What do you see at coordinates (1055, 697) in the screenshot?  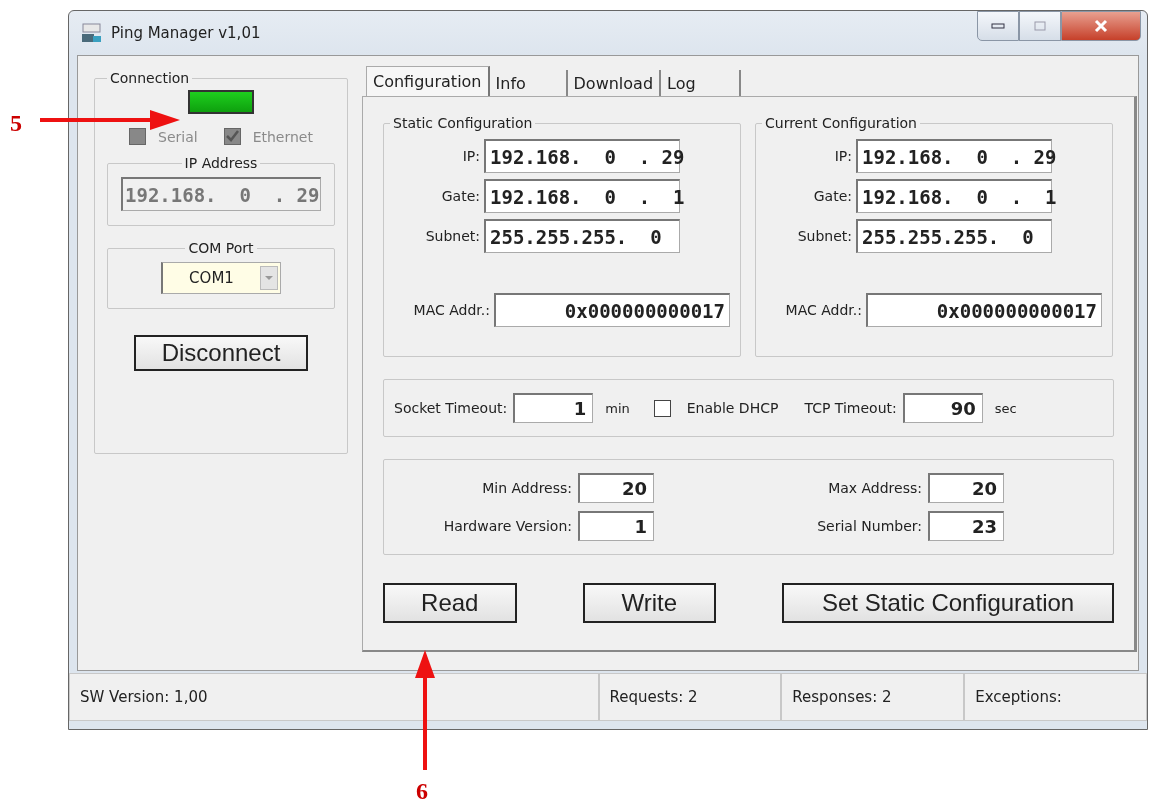 I see `status-bar-panel: Exceptions:` at bounding box center [1055, 697].